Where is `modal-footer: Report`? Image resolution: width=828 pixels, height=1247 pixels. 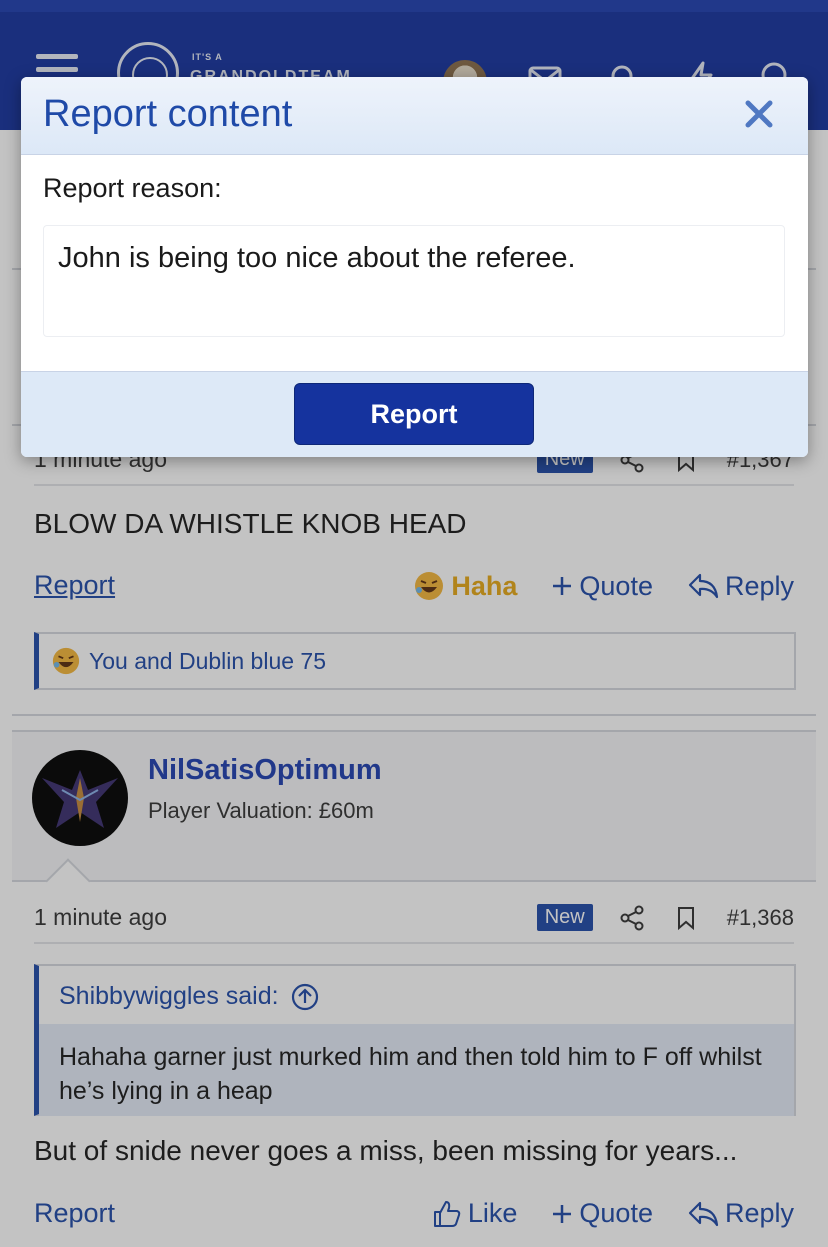 modal-footer: Report is located at coordinates (414, 414).